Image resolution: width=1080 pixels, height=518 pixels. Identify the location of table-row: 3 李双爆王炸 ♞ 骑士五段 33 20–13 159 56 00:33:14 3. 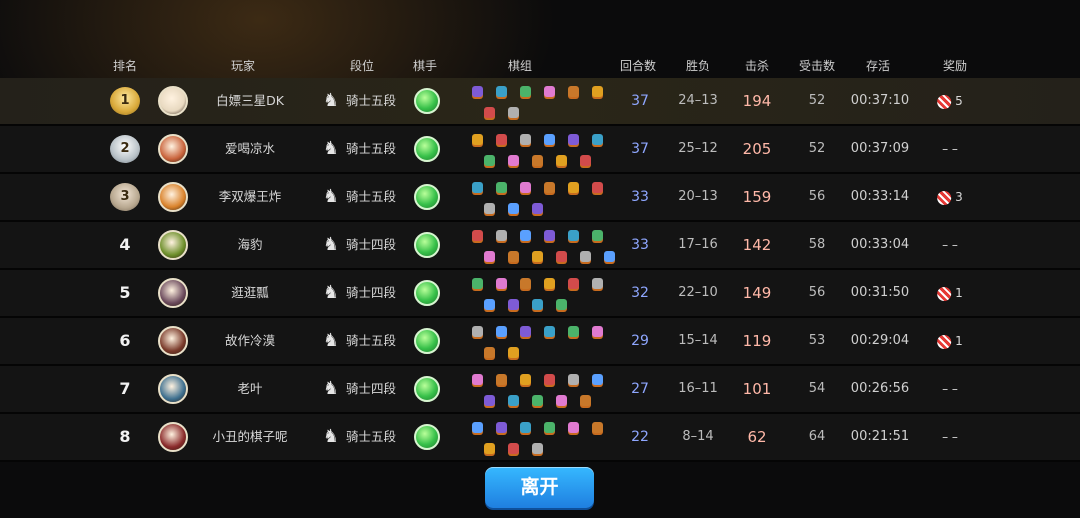
(540, 198).